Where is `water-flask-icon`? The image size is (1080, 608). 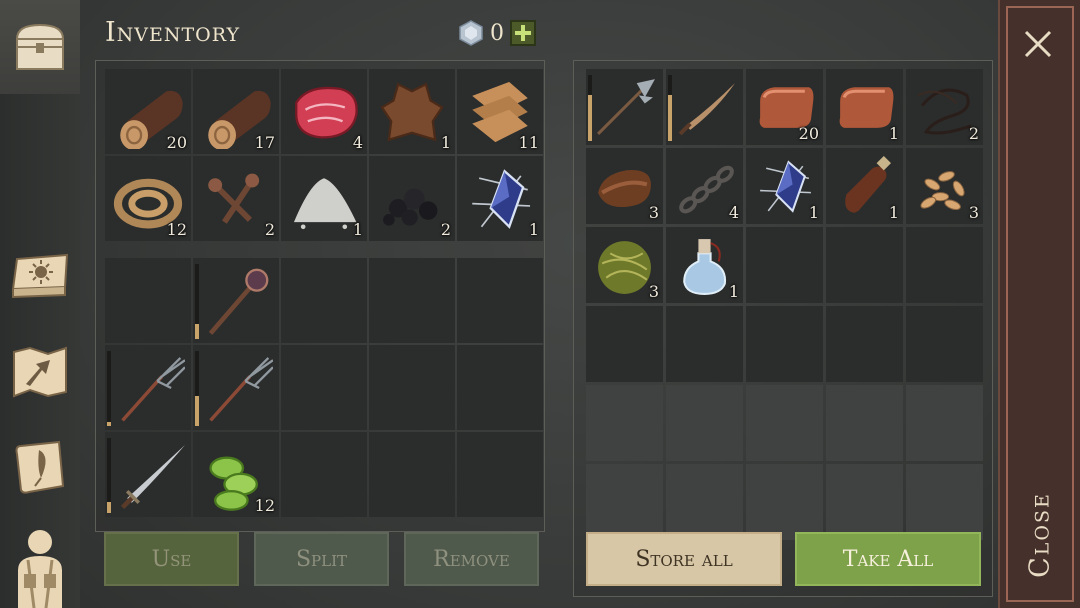
water-flask-icon is located at coordinates (705, 267).